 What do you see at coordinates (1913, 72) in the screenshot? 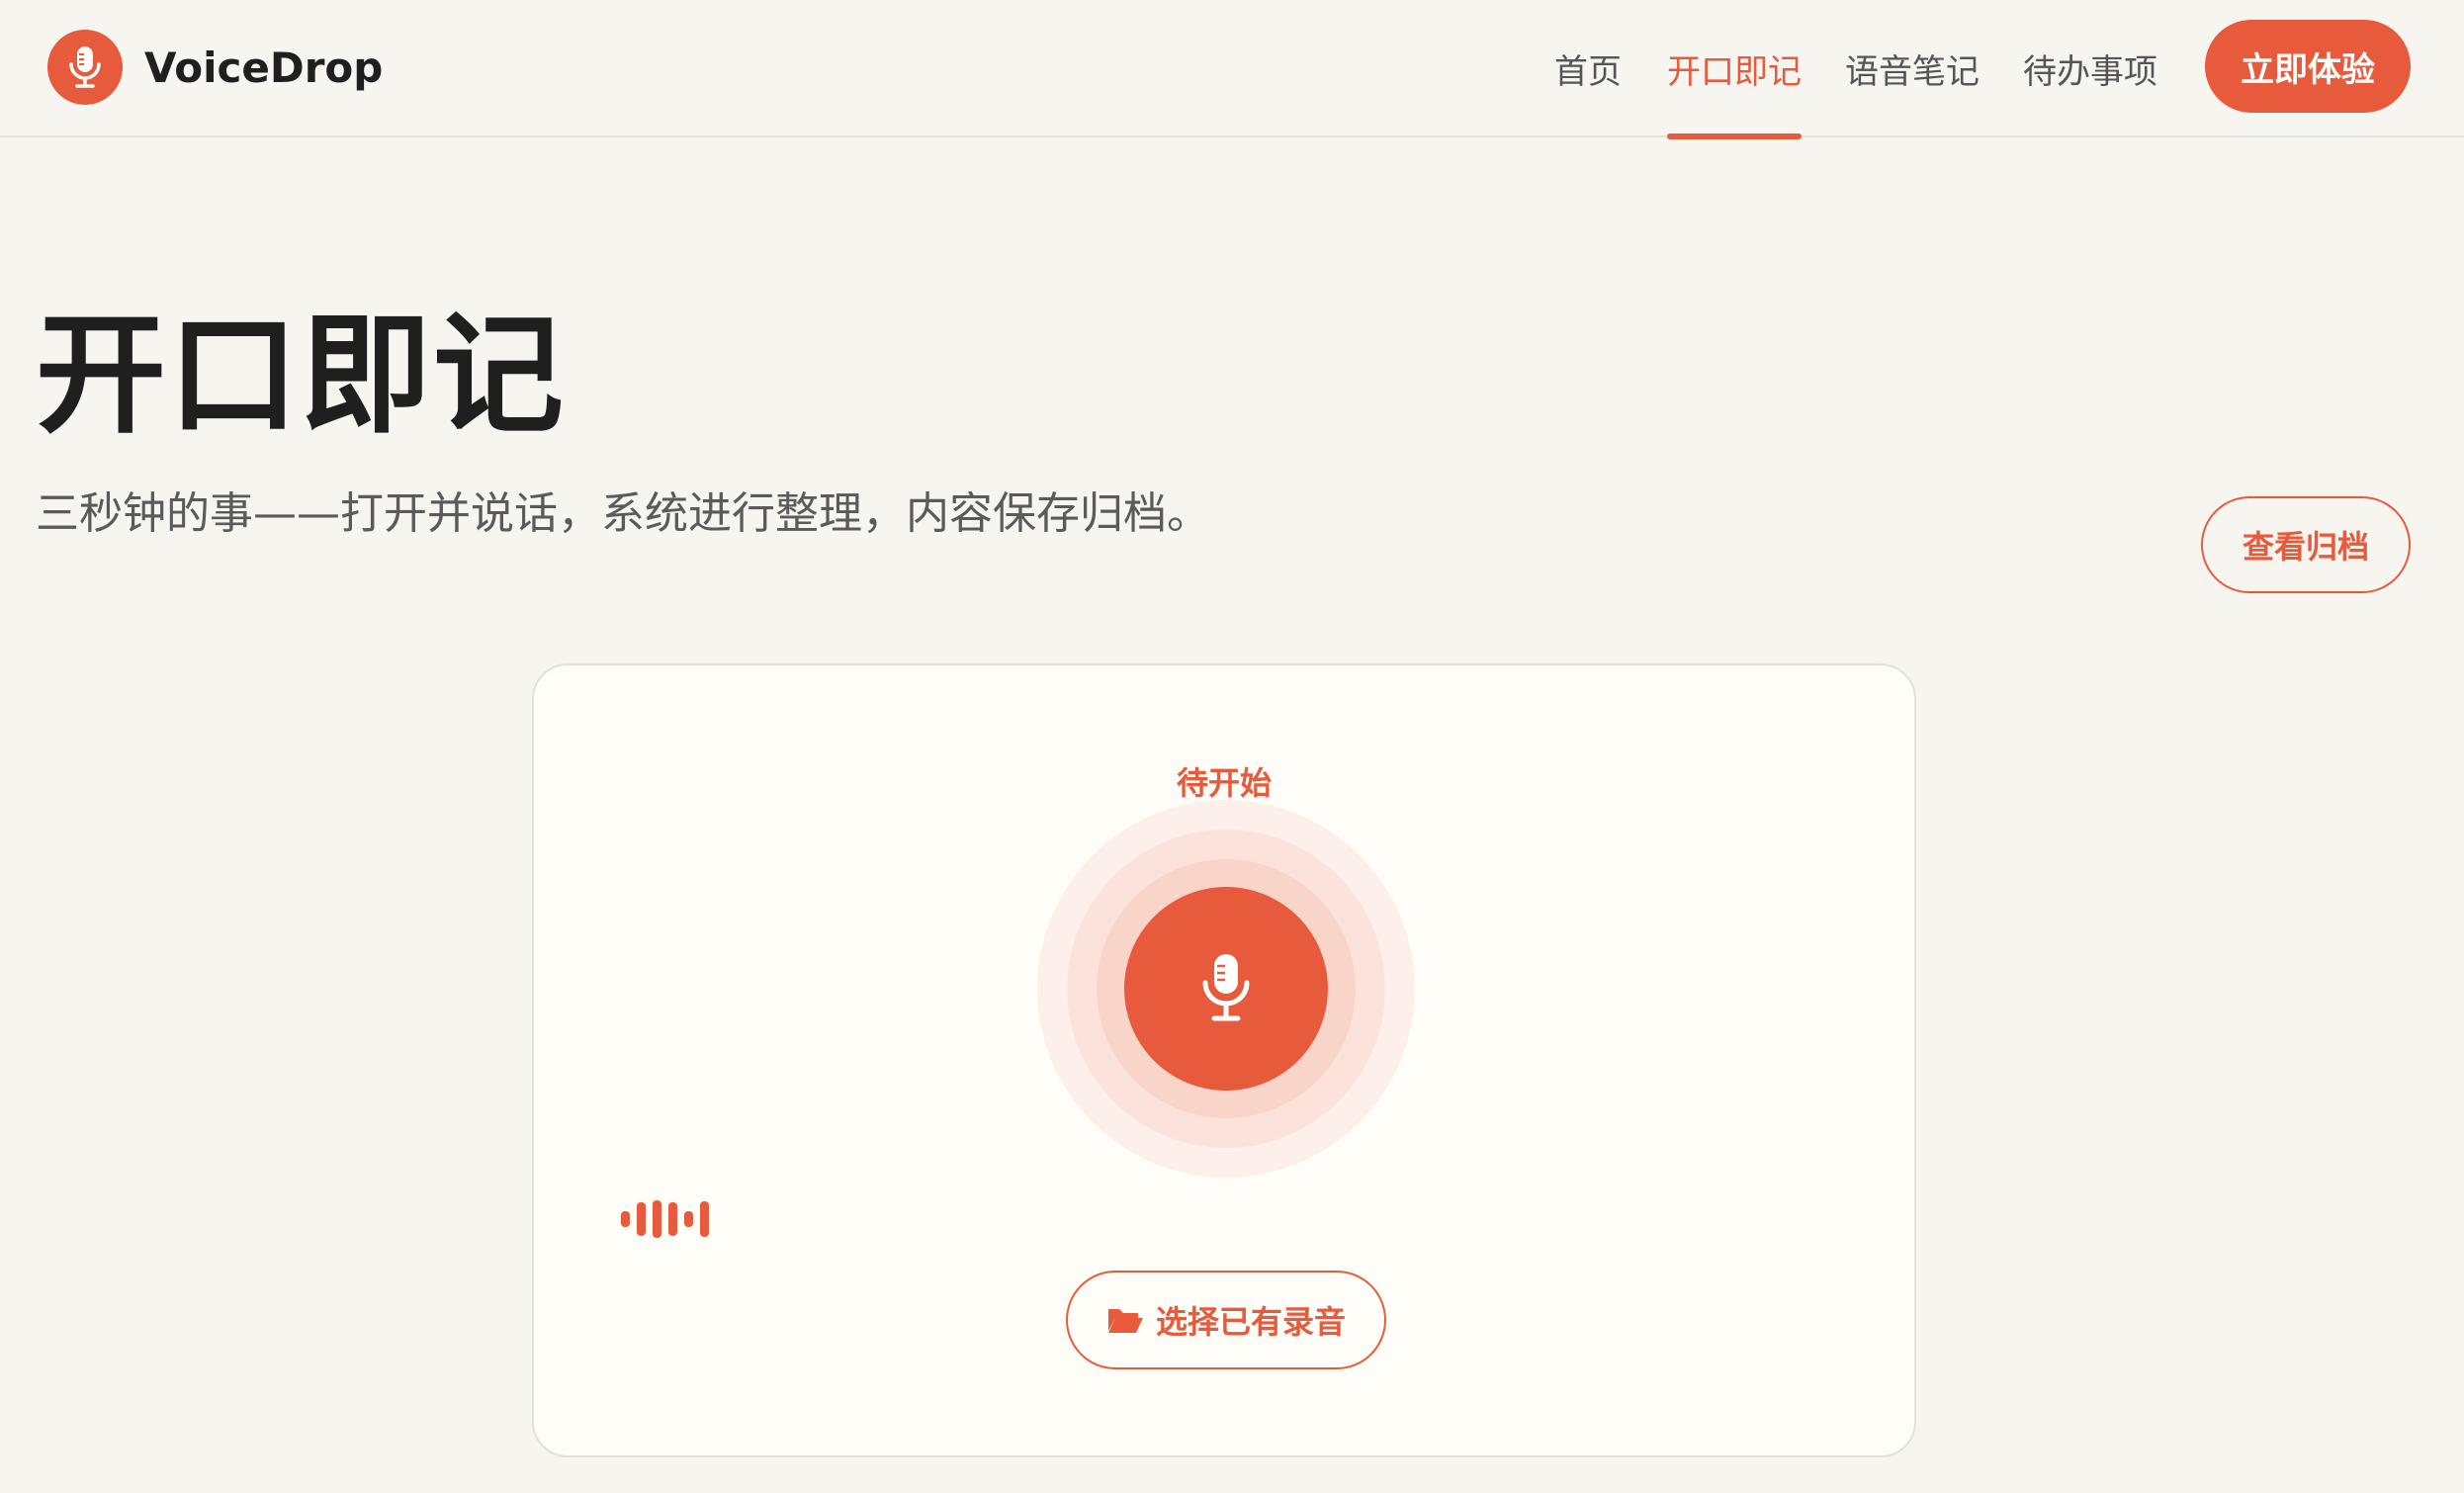
I see `nav-item-label: 语音笔记` at bounding box center [1913, 72].